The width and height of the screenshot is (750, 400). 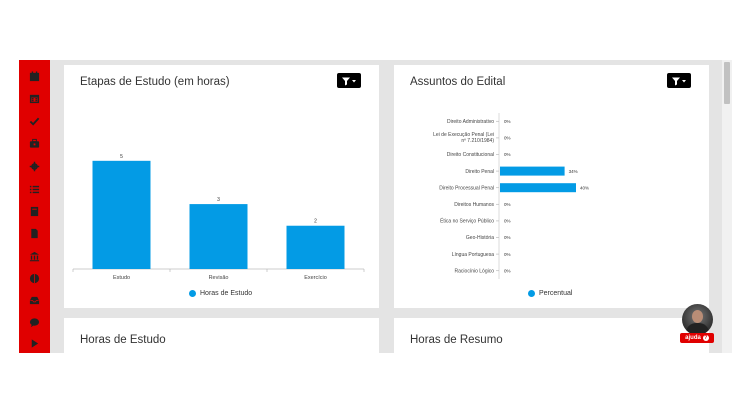 I want to click on bank-icon, so click(x=34, y=256).